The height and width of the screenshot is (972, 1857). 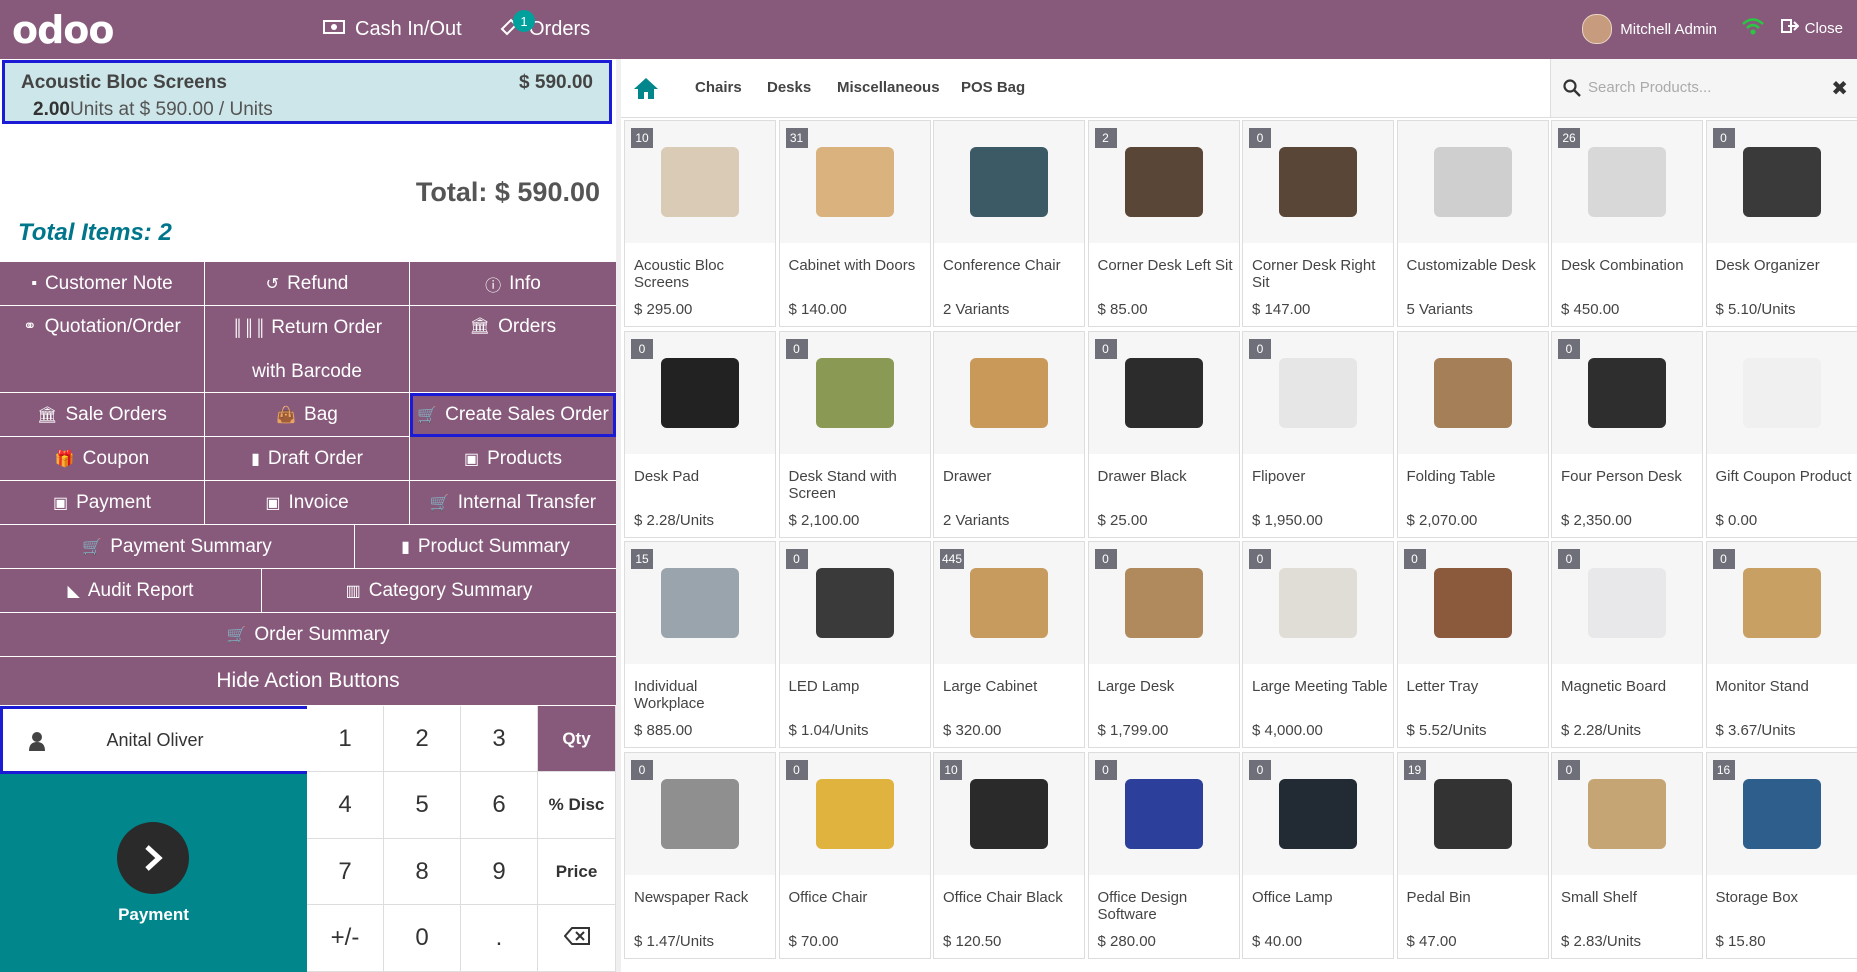 I want to click on category-desks: Desks, so click(x=789, y=87).